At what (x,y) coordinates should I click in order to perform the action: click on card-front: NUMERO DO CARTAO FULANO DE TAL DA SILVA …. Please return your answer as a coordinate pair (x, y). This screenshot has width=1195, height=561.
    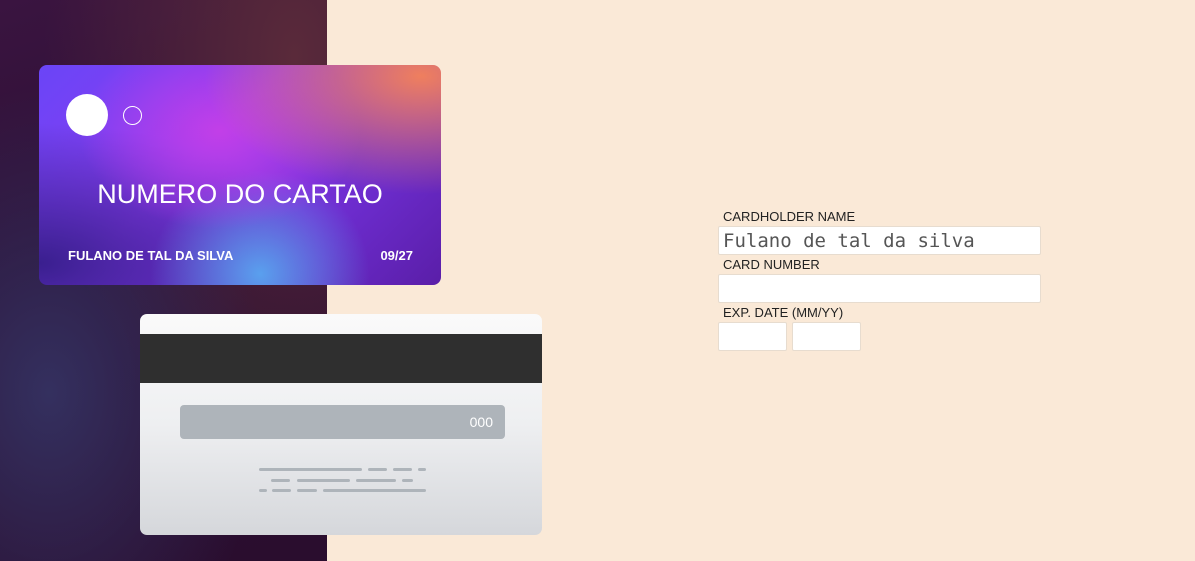
    Looking at the image, I should click on (240, 175).